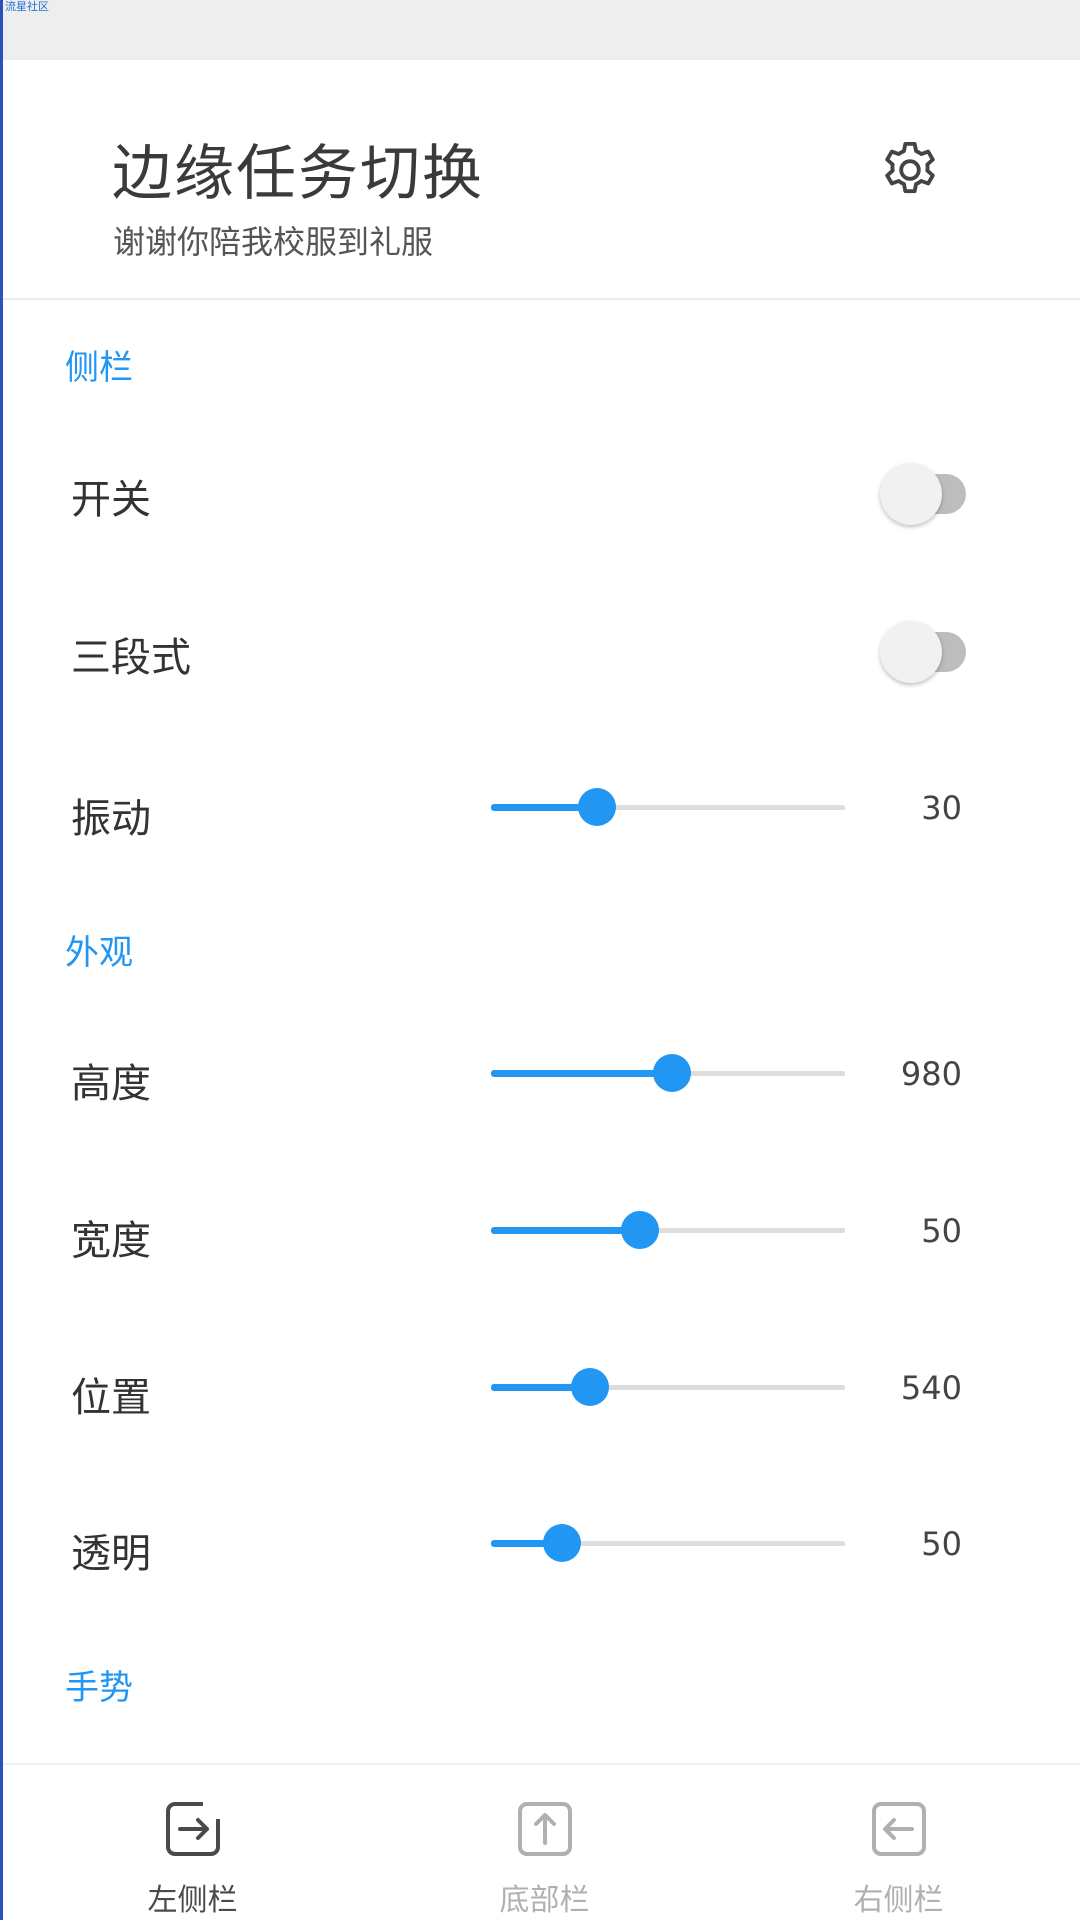 The image size is (1080, 1920). I want to click on opacity-slider, so click(668, 1543).